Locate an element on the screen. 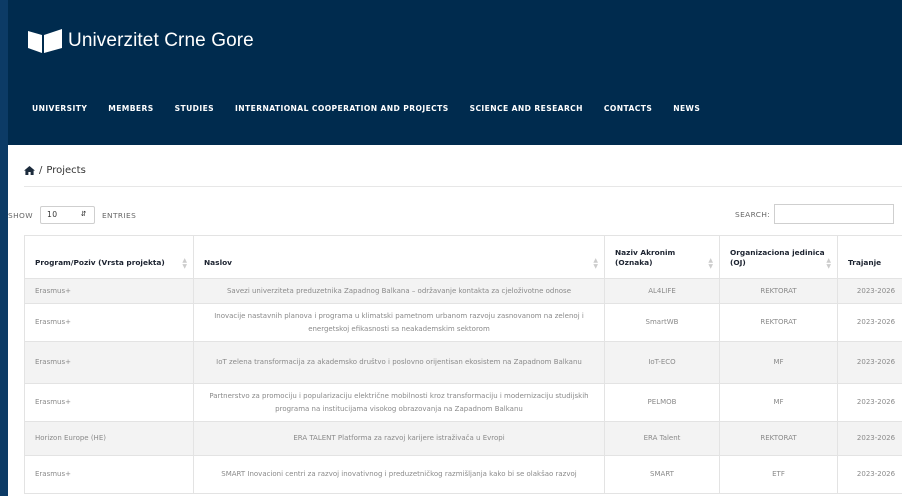 This screenshot has width=902, height=496. logo-text: Univerzitet Crne Gore is located at coordinates (161, 40).